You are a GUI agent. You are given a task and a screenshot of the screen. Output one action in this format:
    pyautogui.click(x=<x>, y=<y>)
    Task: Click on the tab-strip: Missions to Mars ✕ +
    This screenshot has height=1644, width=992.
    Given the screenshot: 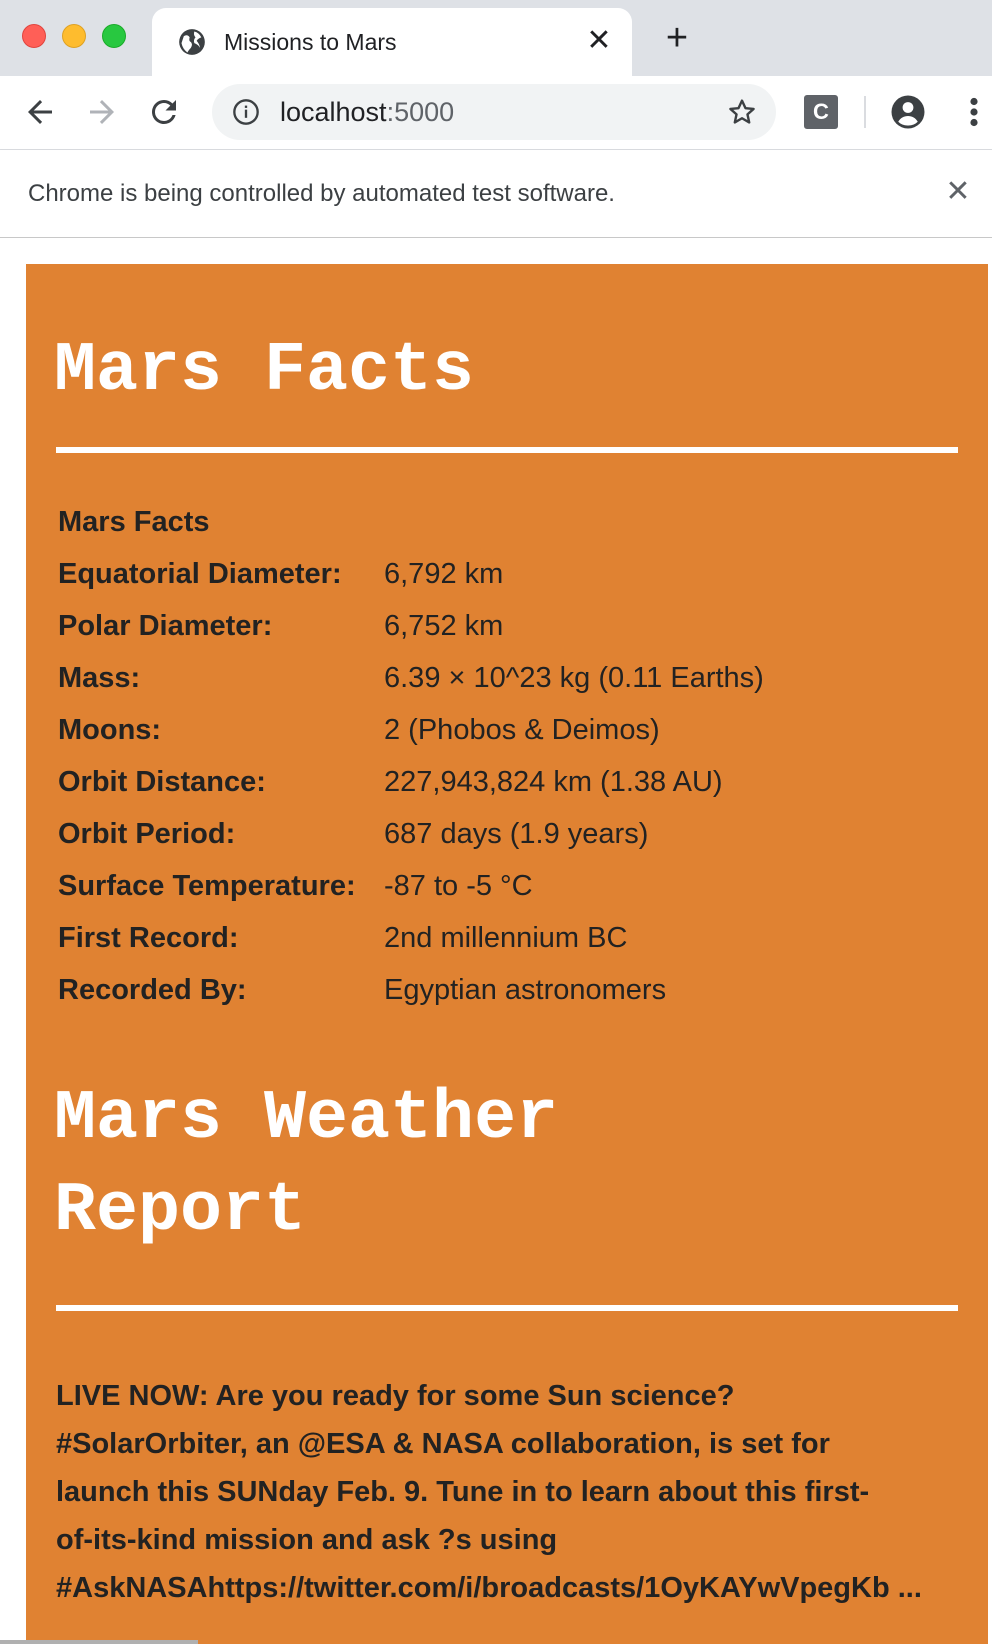 What is the action you would take?
    pyautogui.click(x=496, y=38)
    